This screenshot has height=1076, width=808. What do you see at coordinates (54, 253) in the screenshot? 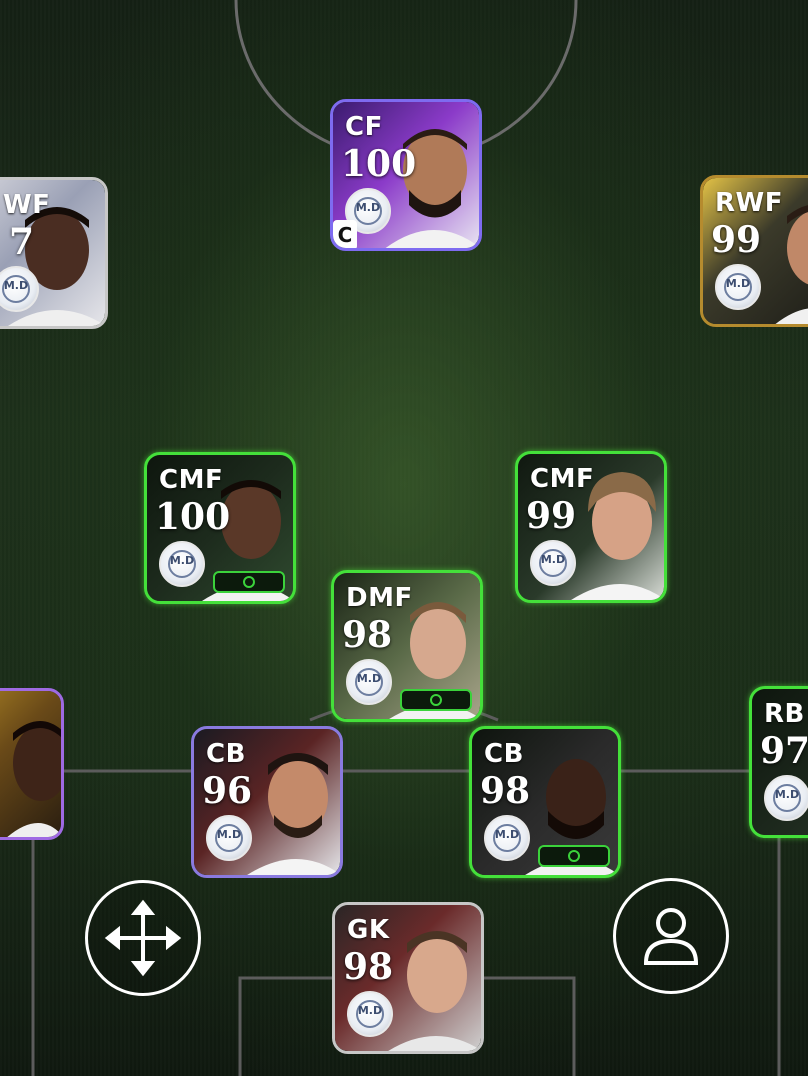
I see `player-card-lwf: WF 7 M.D` at bounding box center [54, 253].